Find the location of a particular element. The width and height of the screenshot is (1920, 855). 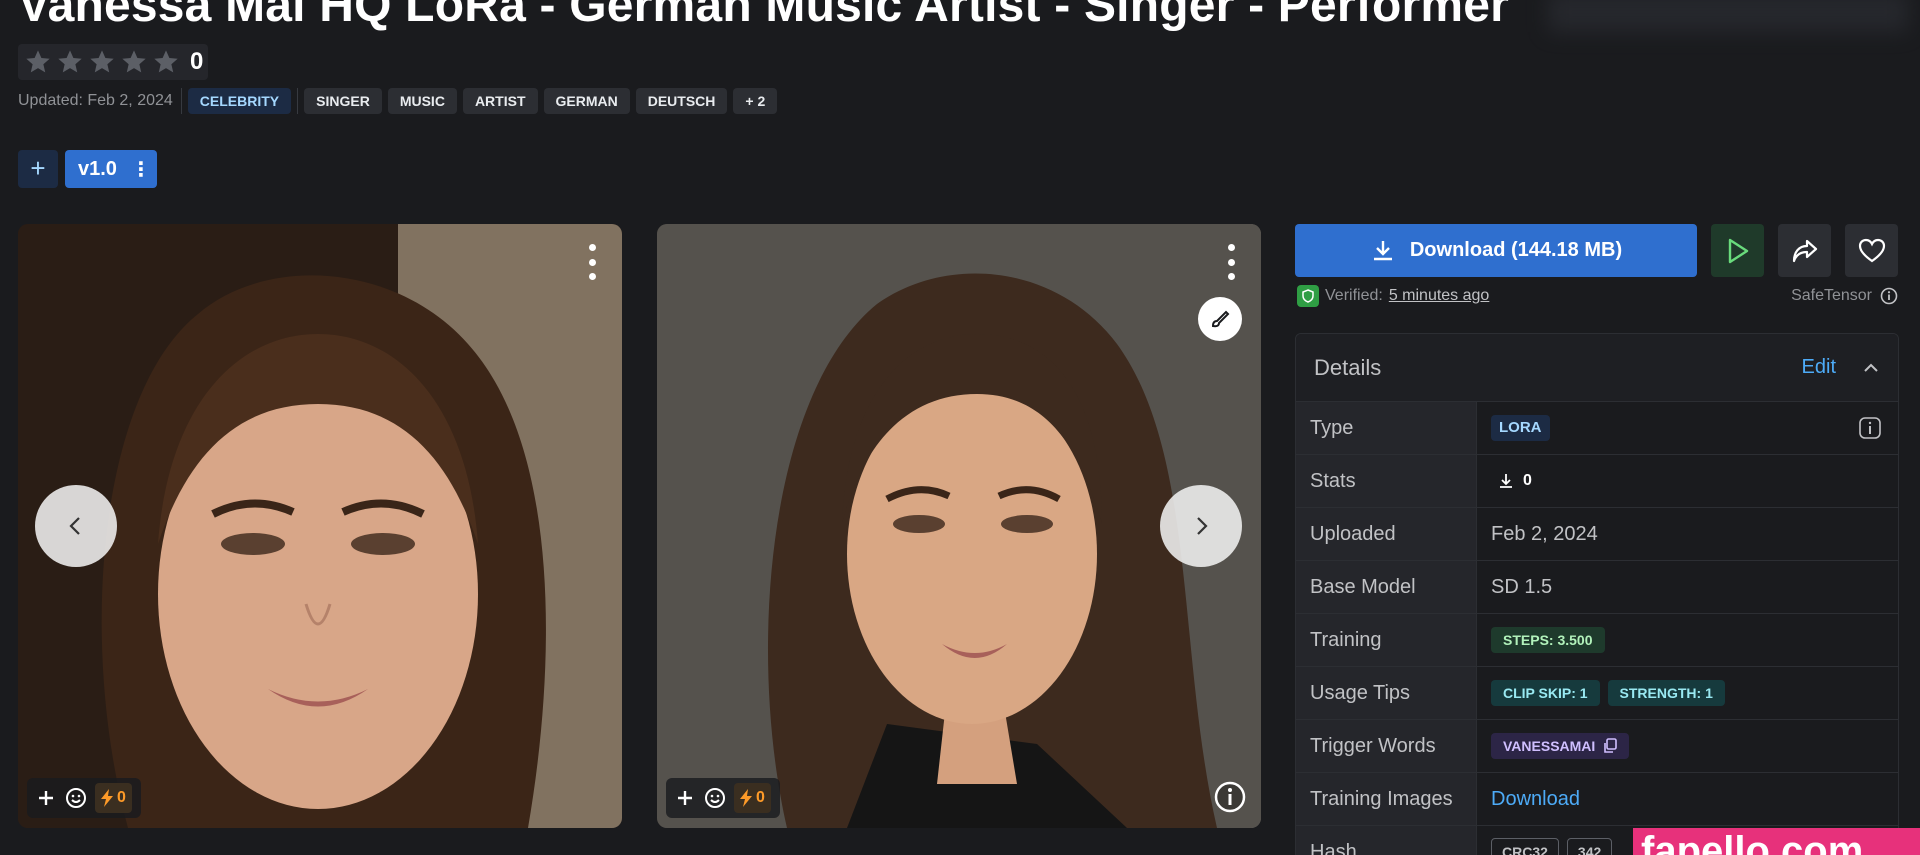

rating-widget: 0 is located at coordinates (113, 62).